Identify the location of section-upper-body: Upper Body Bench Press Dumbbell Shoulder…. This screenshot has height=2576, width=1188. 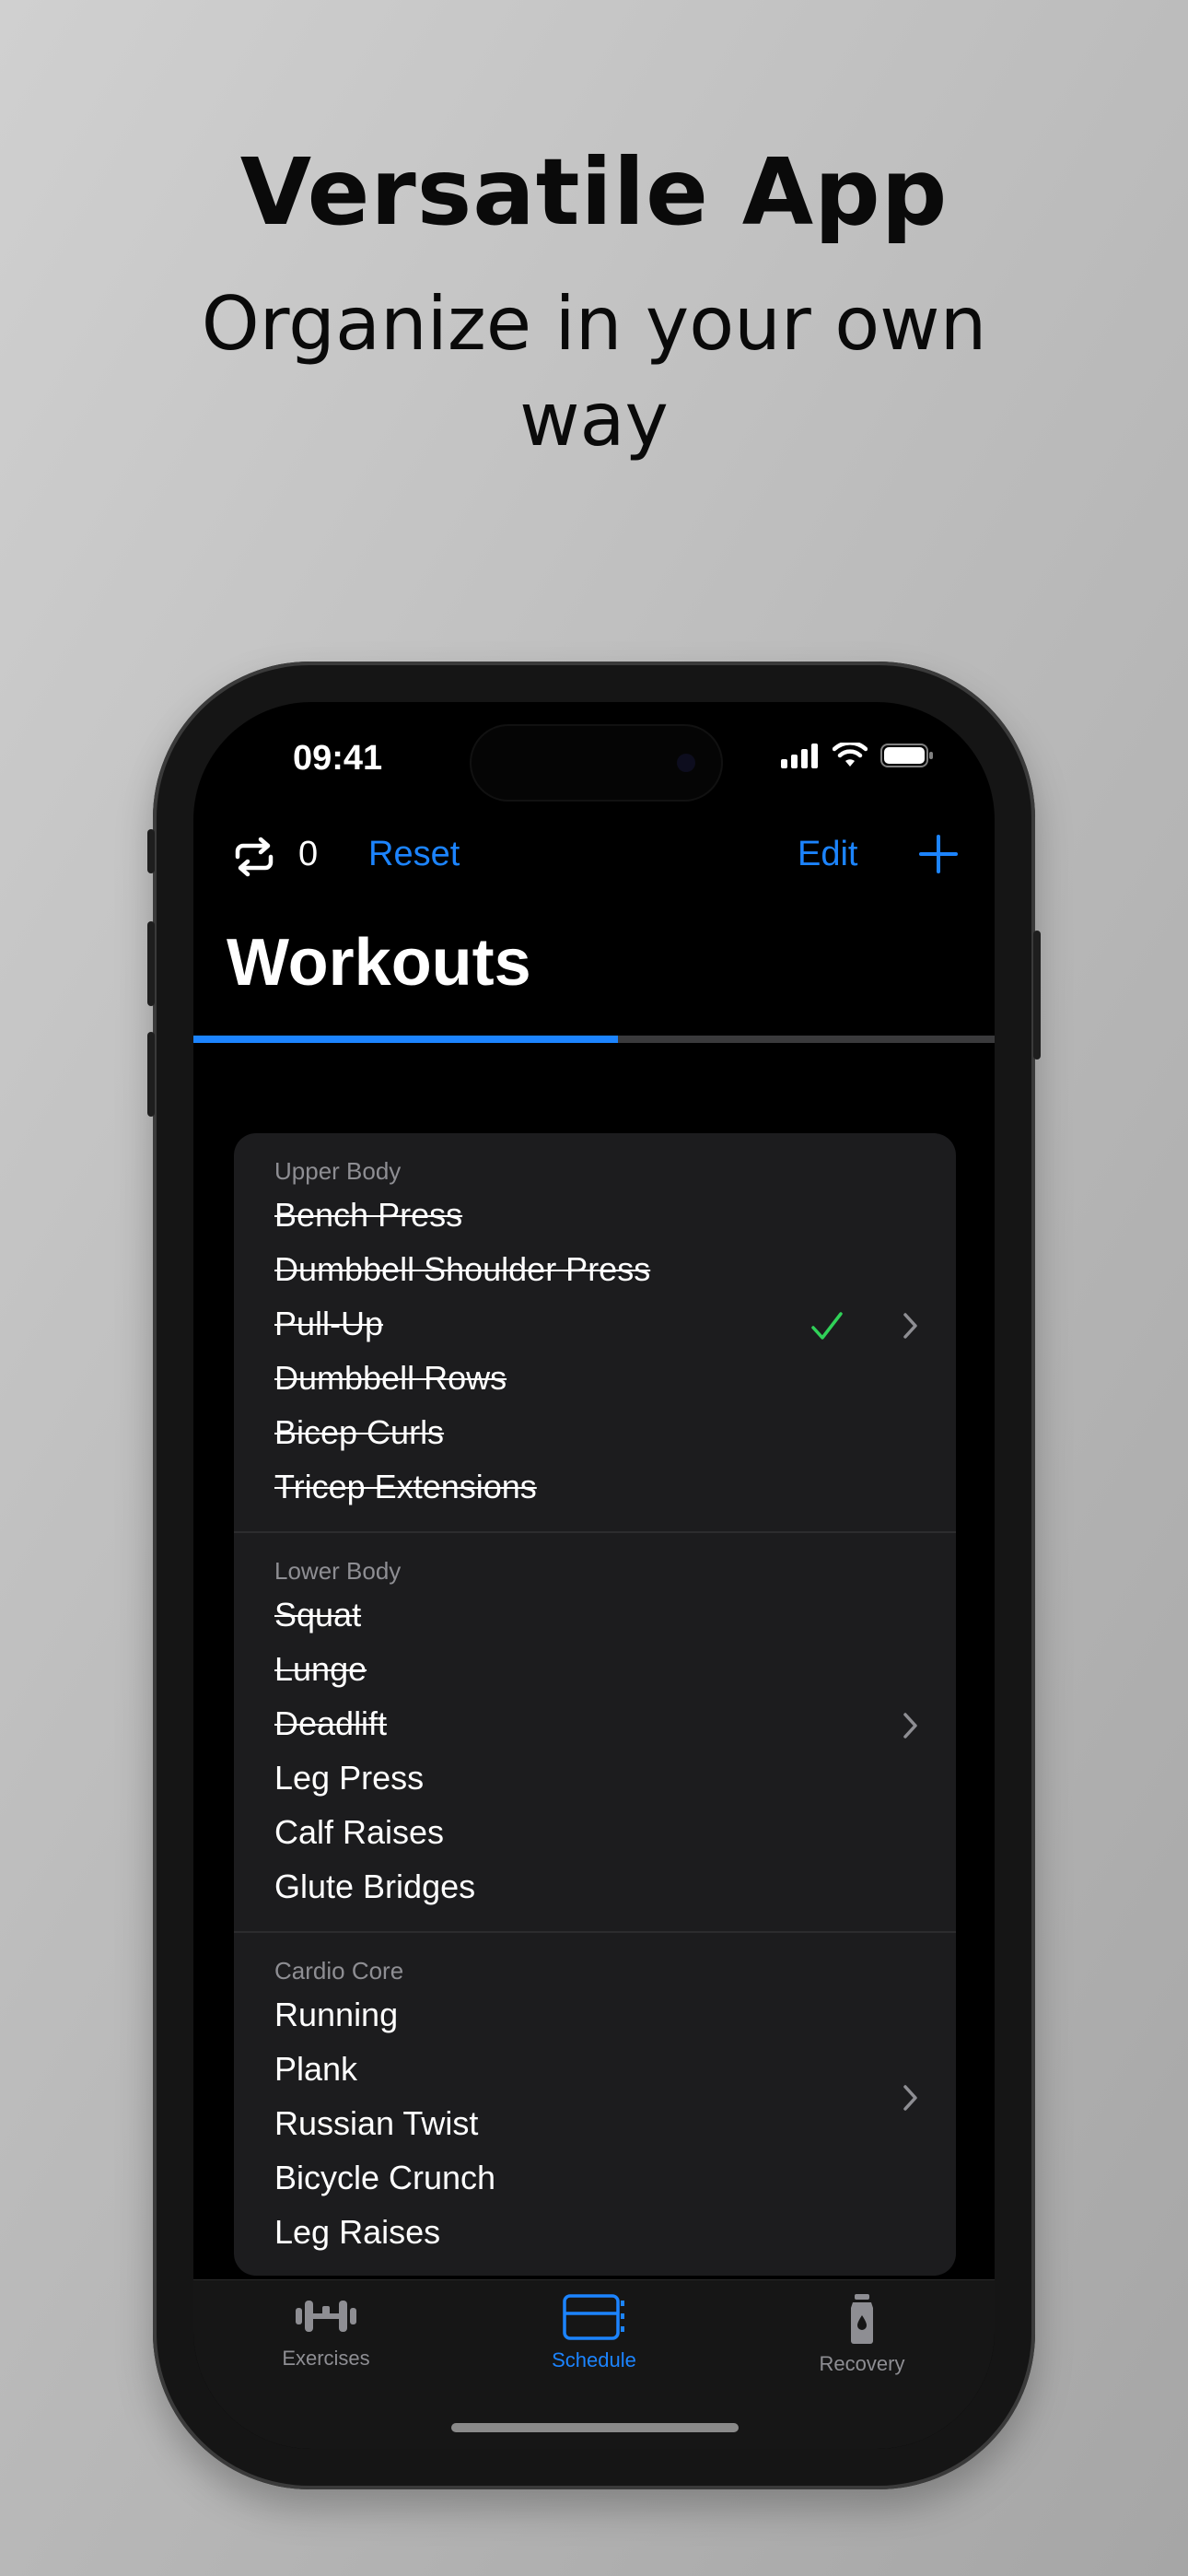
(595, 1333).